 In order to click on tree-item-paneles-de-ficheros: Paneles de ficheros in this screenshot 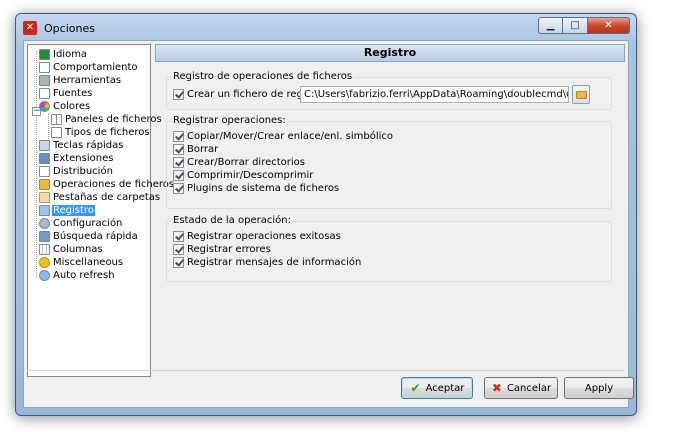, I will do `click(107, 119)`.